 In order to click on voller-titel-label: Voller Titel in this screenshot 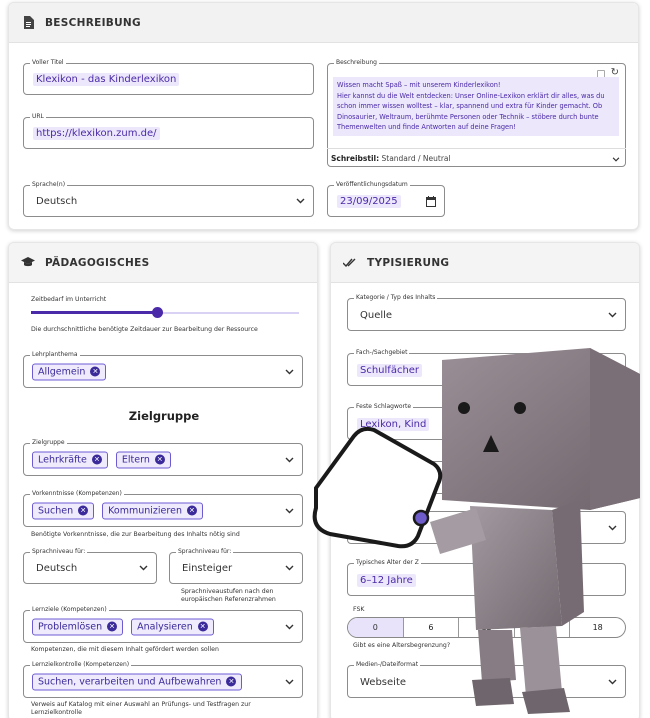, I will do `click(48, 62)`.